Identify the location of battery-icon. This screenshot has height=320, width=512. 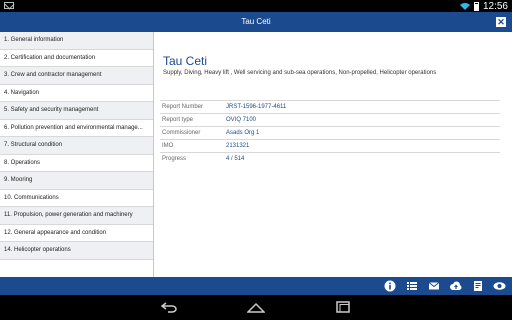
(476, 6).